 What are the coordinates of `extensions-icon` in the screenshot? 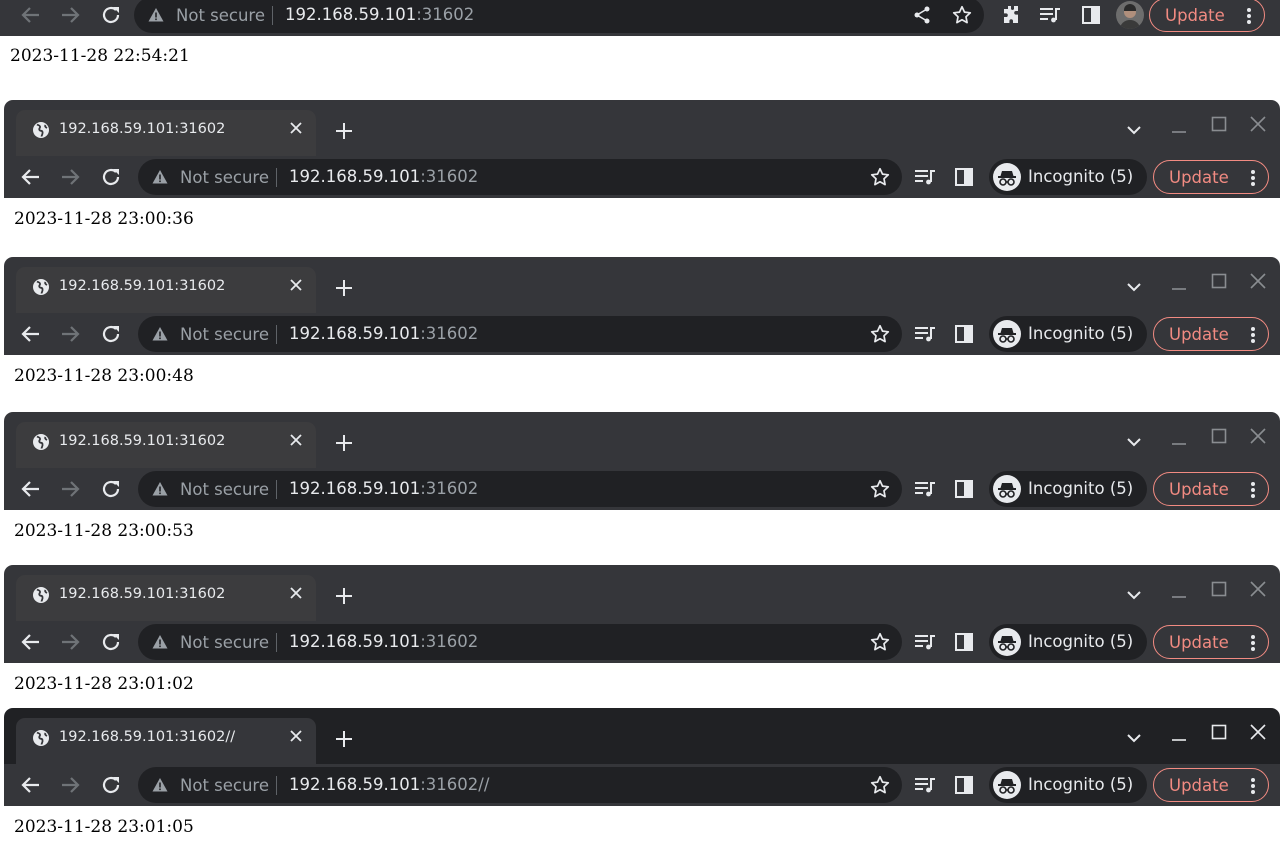 It's located at (1011, 15).